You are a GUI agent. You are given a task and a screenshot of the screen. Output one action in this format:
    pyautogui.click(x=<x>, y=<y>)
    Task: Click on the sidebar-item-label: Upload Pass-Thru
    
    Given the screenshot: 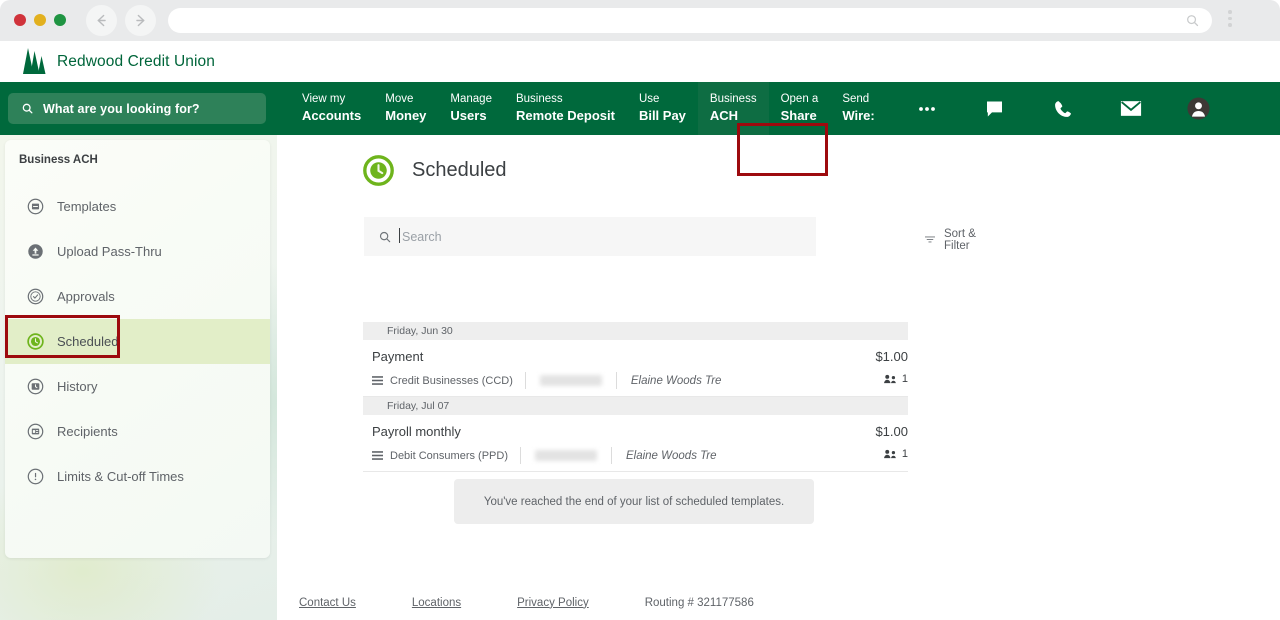 What is the action you would take?
    pyautogui.click(x=109, y=251)
    